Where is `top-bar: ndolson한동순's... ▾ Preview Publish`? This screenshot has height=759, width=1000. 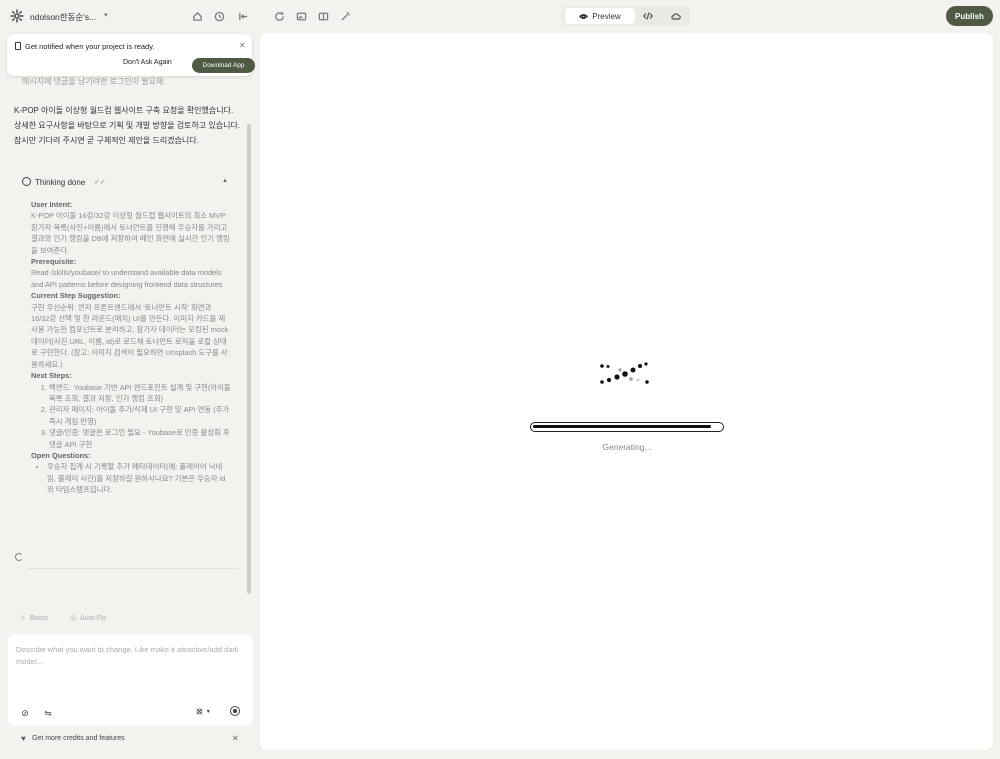
top-bar: ndolson한동순's... ▾ Preview Publish is located at coordinates (500, 16).